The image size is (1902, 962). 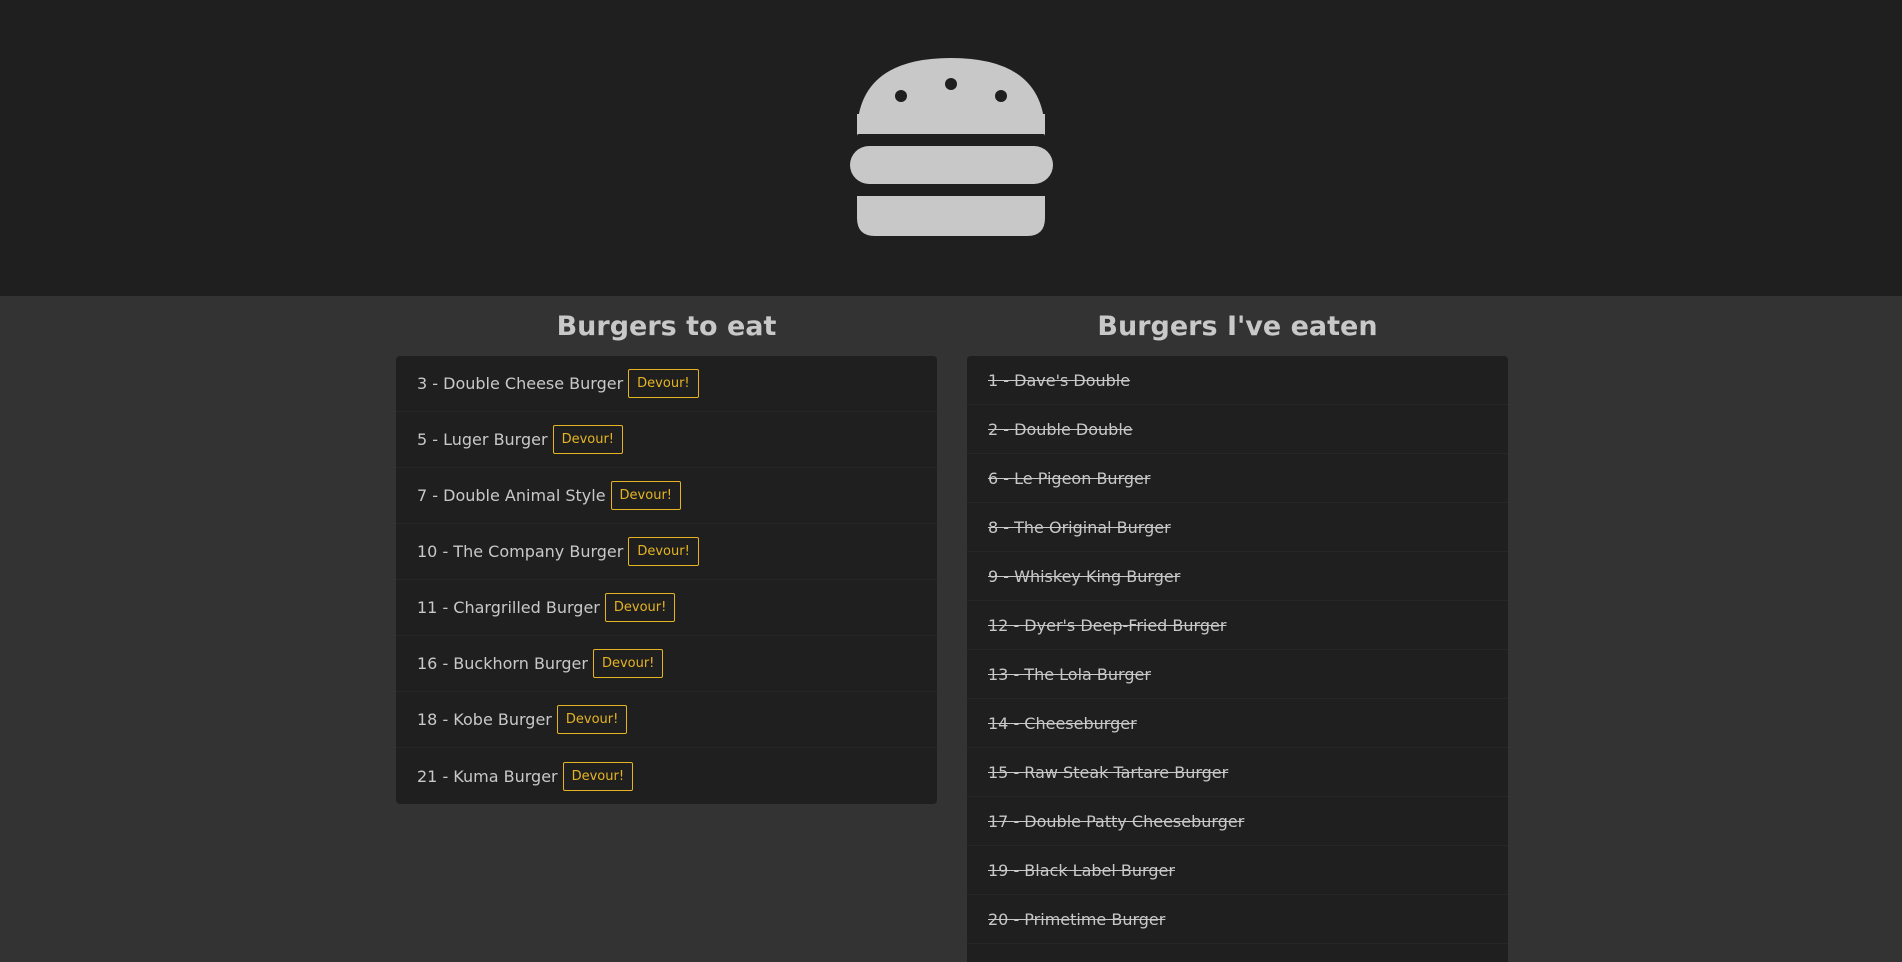 I want to click on burger-name: 7 - Double Animal Style, so click(x=511, y=495).